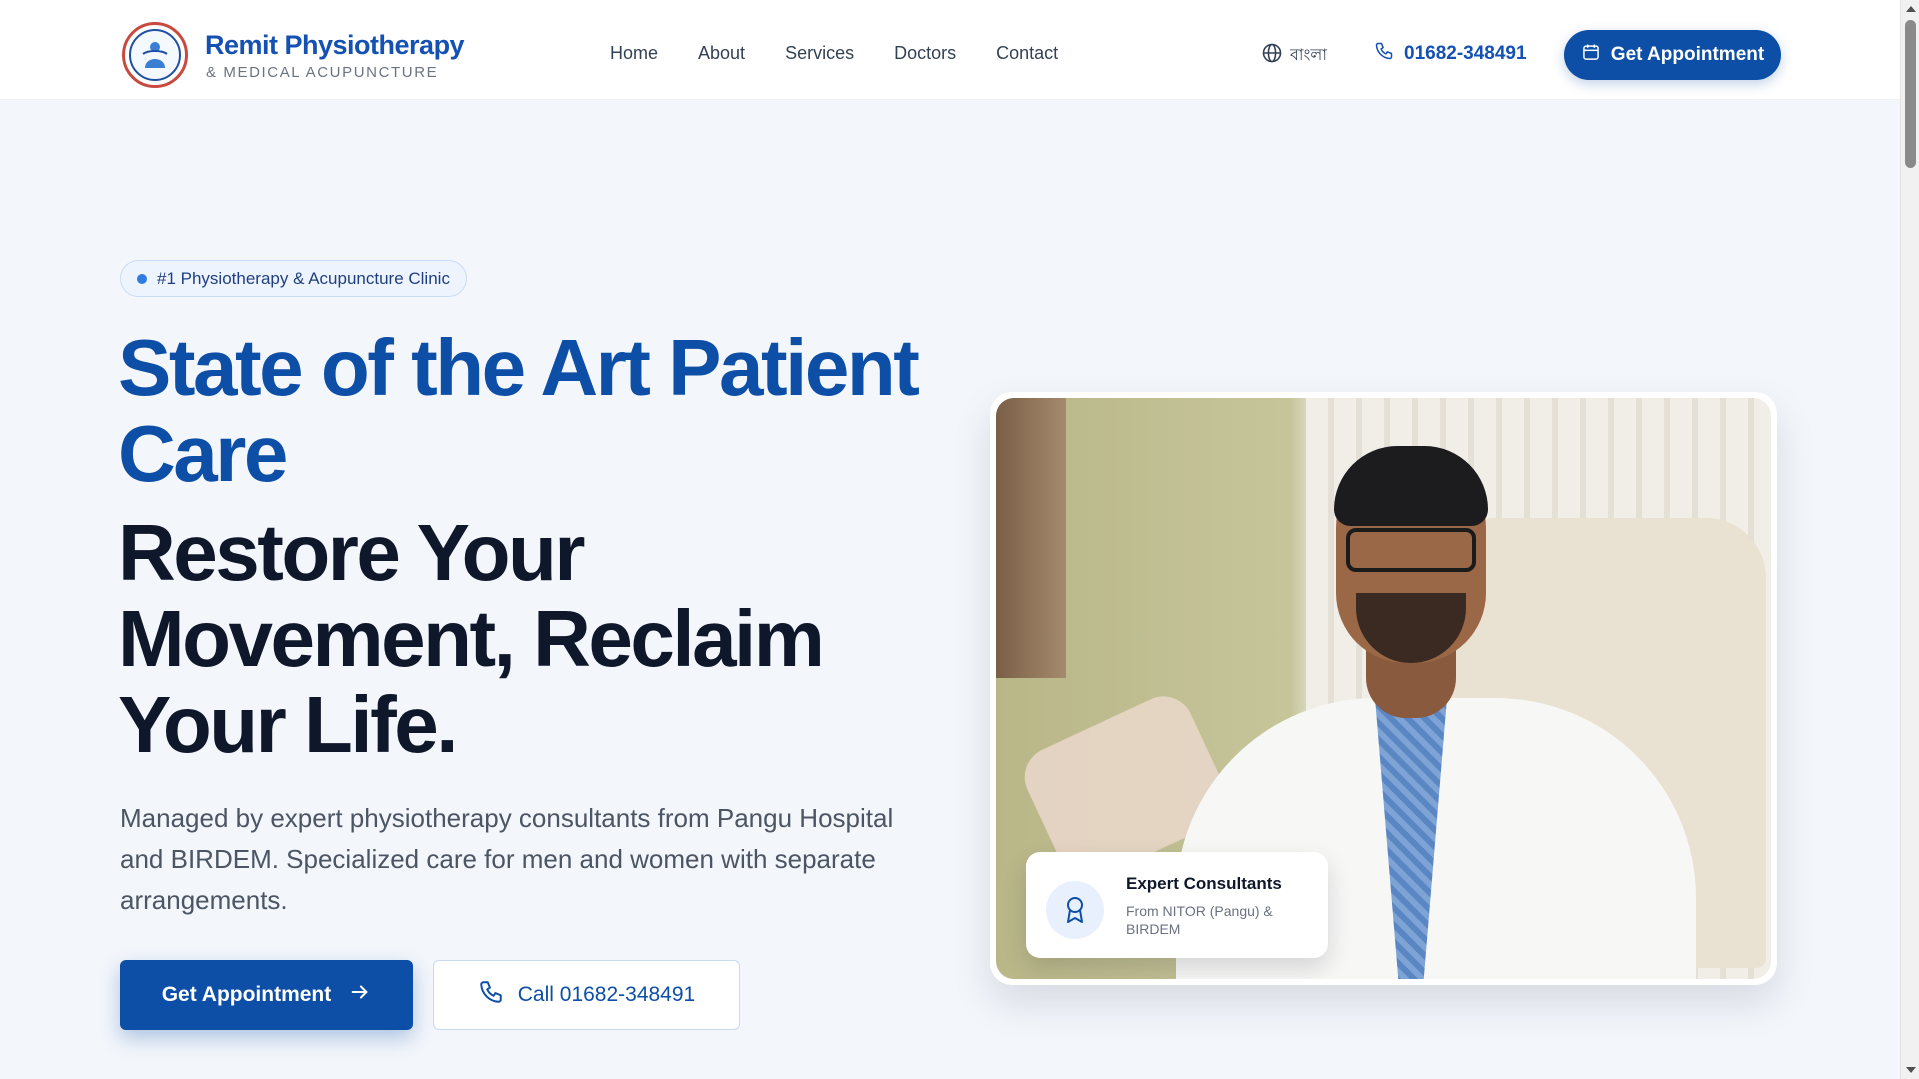 Image resolution: width=1919 pixels, height=1079 pixels. What do you see at coordinates (1910, 94) in the screenshot?
I see `scroll-thumb` at bounding box center [1910, 94].